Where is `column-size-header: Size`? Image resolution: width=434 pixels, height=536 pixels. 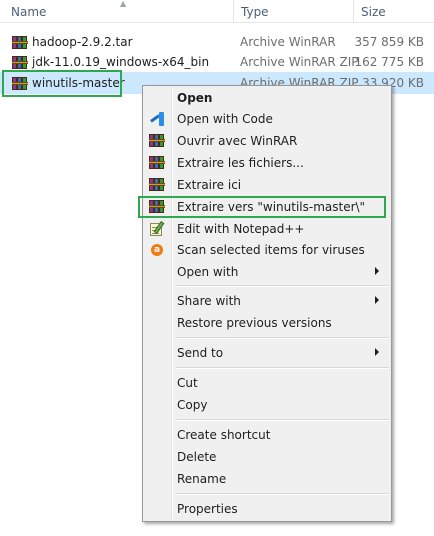
column-size-header: Size is located at coordinates (373, 12).